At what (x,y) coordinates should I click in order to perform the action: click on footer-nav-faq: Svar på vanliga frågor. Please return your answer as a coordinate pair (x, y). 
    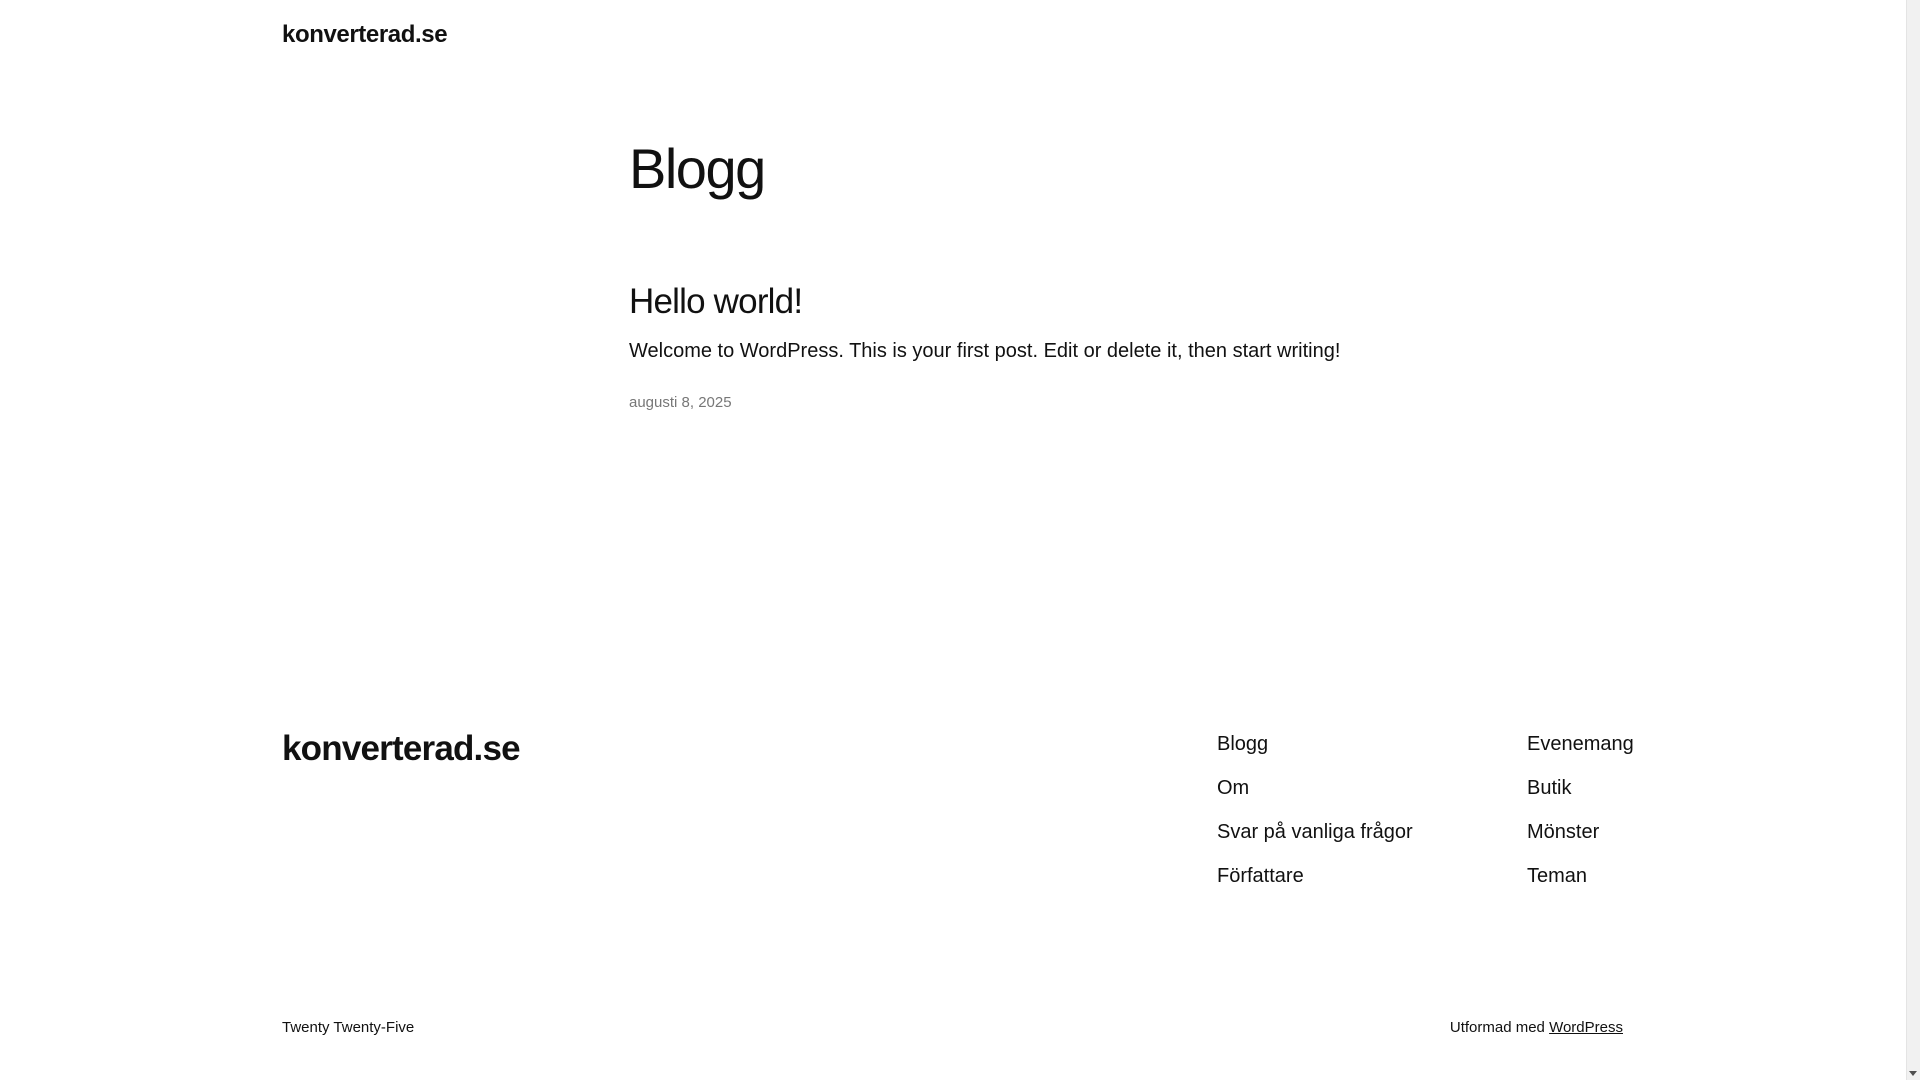
    Looking at the image, I should click on (1315, 832).